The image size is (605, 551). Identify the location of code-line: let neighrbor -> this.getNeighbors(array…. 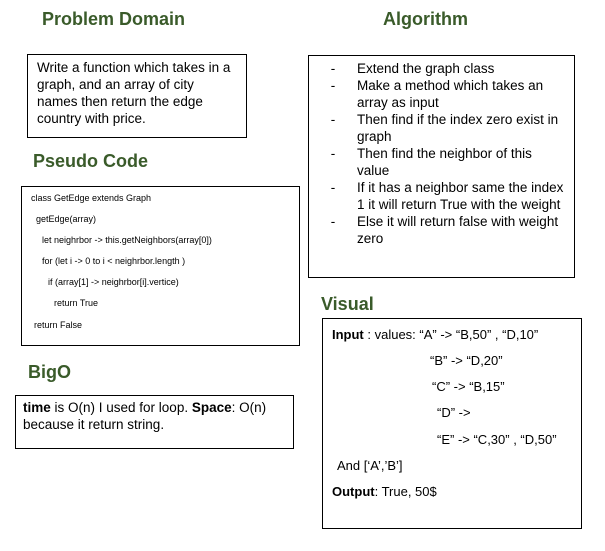
(127, 240).